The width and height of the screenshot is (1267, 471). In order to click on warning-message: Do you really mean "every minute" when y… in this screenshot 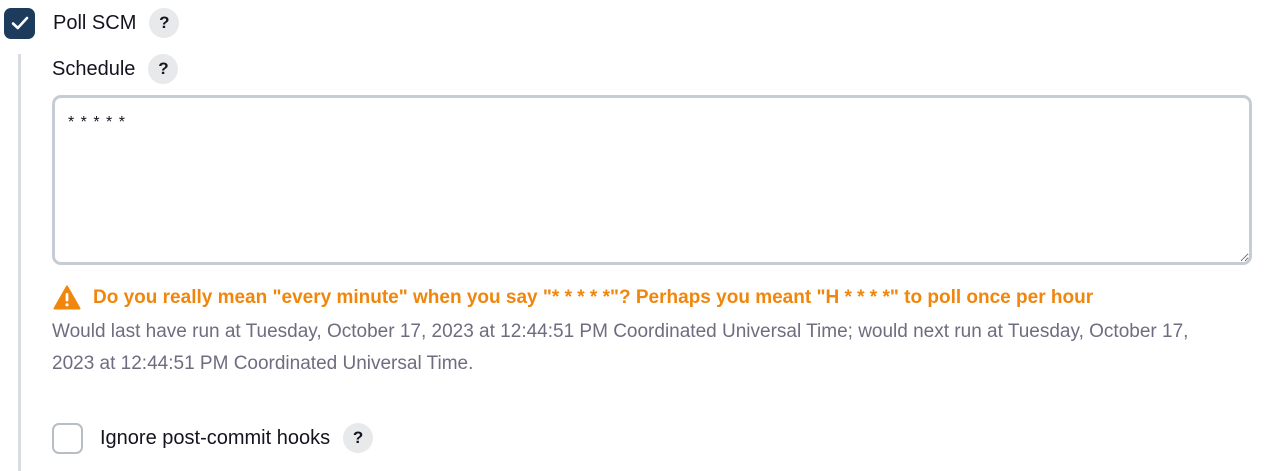, I will do `click(593, 297)`.